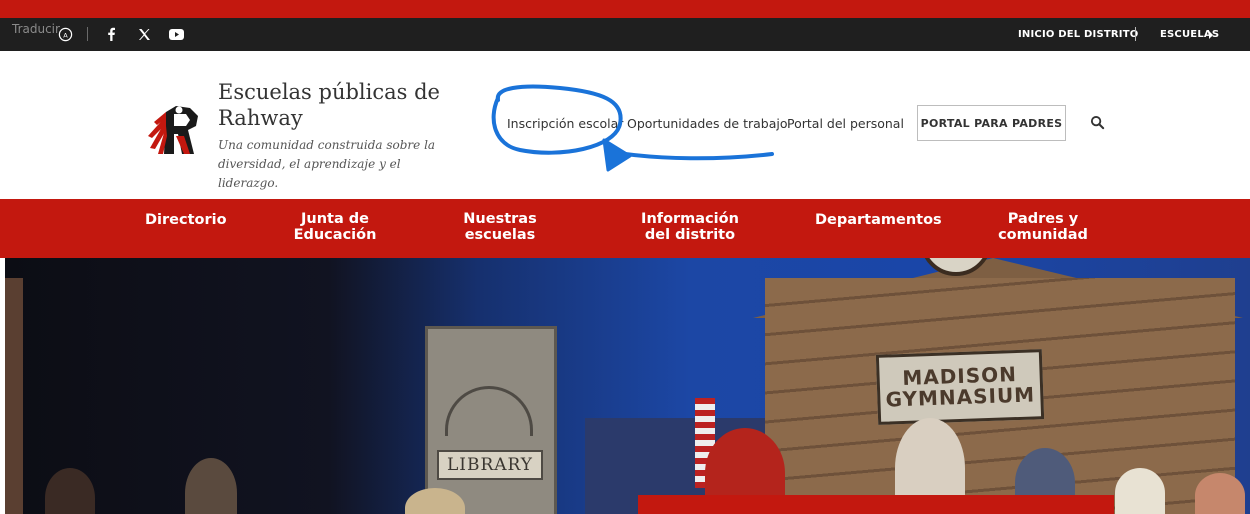 The width and height of the screenshot is (1250, 514). Describe the element at coordinates (174, 125) in the screenshot. I see `district-logo` at that location.